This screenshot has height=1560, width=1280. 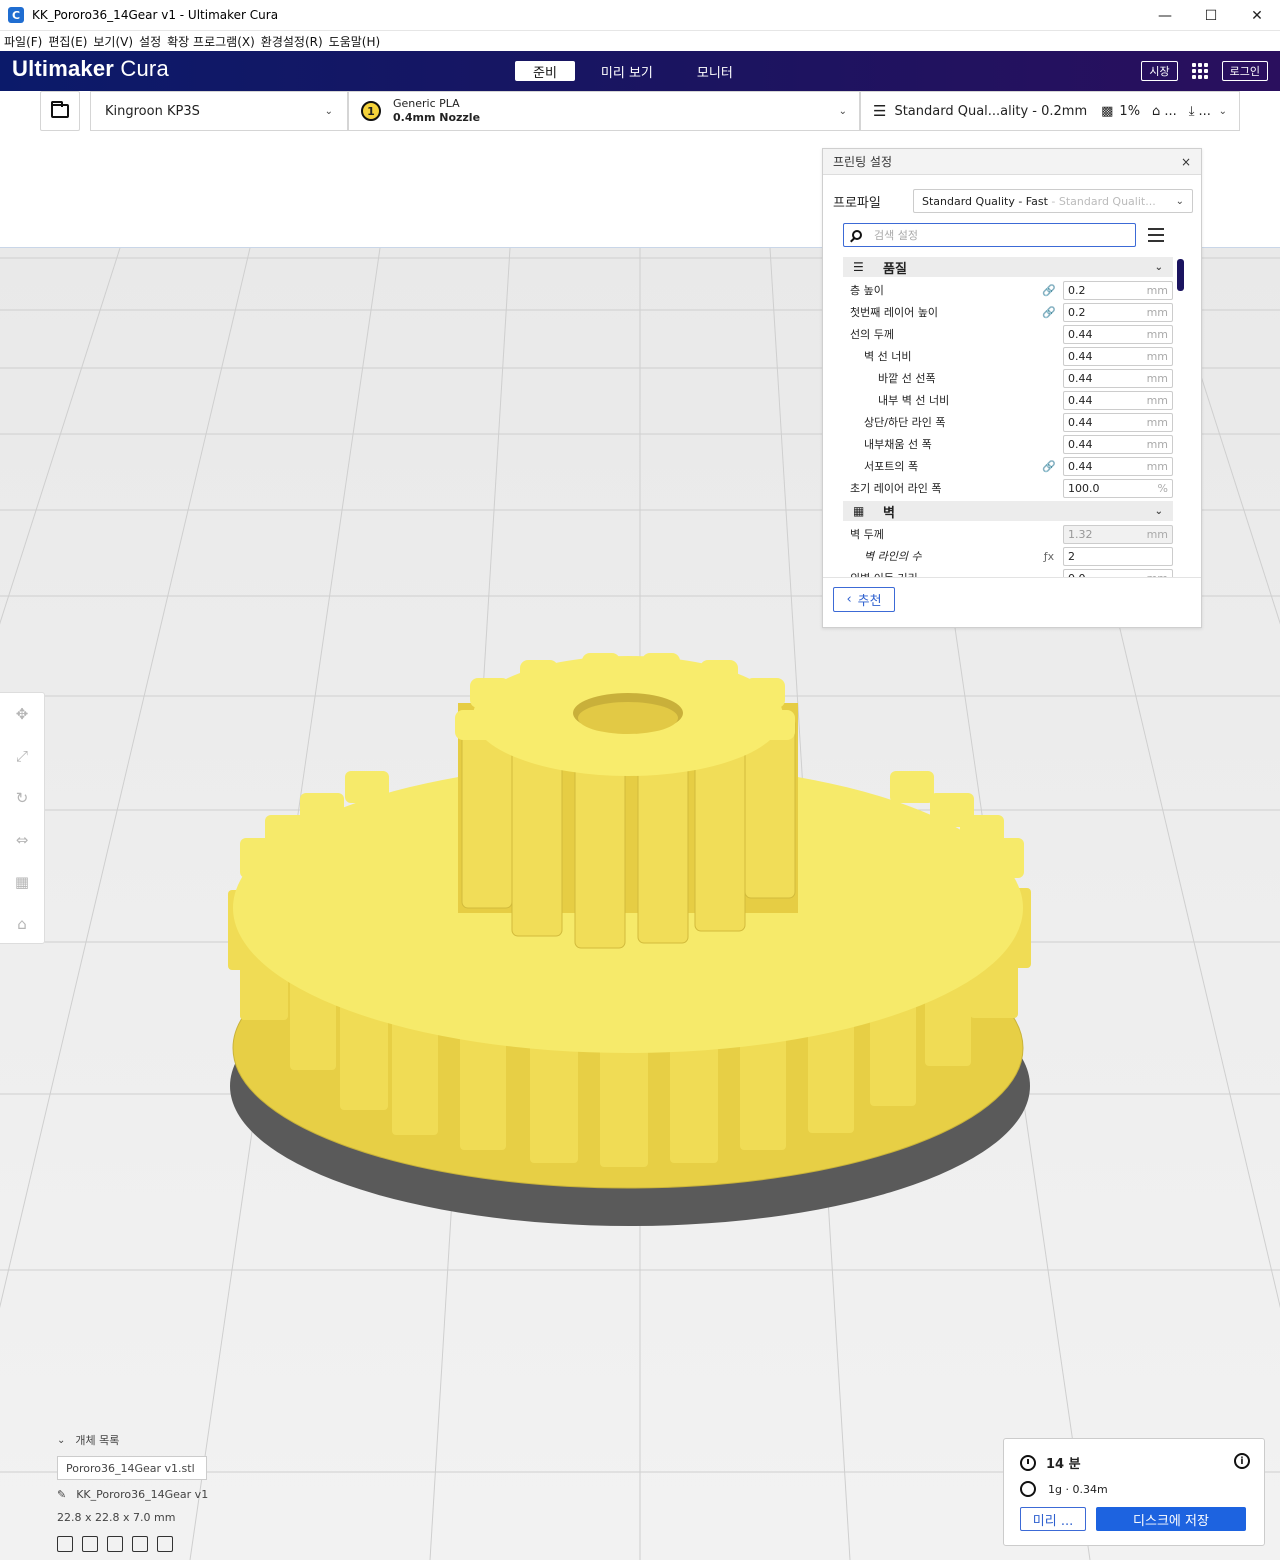 I want to click on support-icon: ⌂, so click(x=1156, y=111).